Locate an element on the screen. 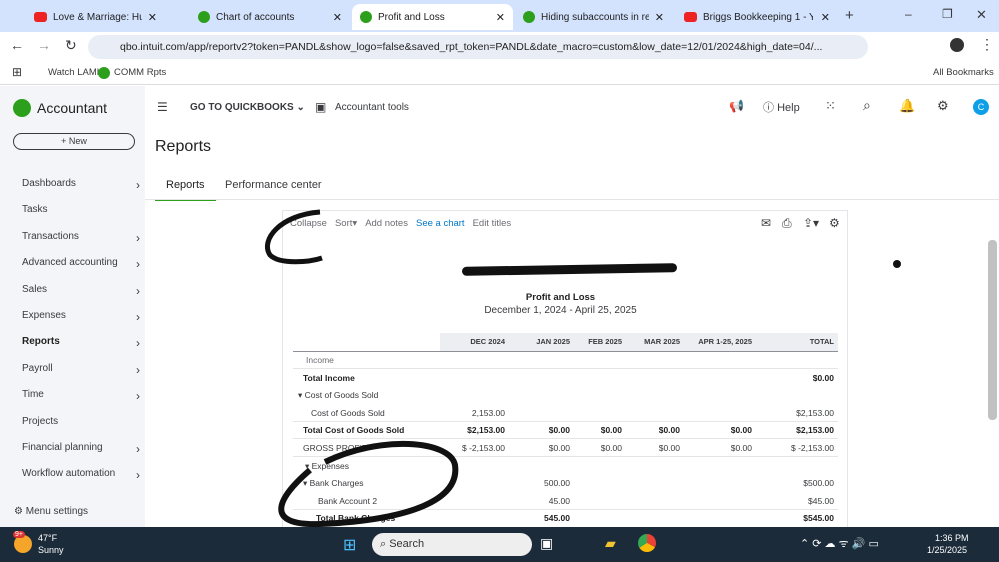 The width and height of the screenshot is (999, 562). qb-logo-icon is located at coordinates (22, 108).